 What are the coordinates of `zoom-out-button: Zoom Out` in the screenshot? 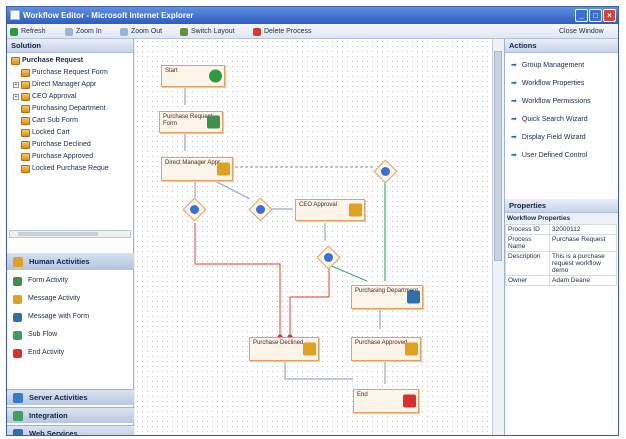 It's located at (141, 31).